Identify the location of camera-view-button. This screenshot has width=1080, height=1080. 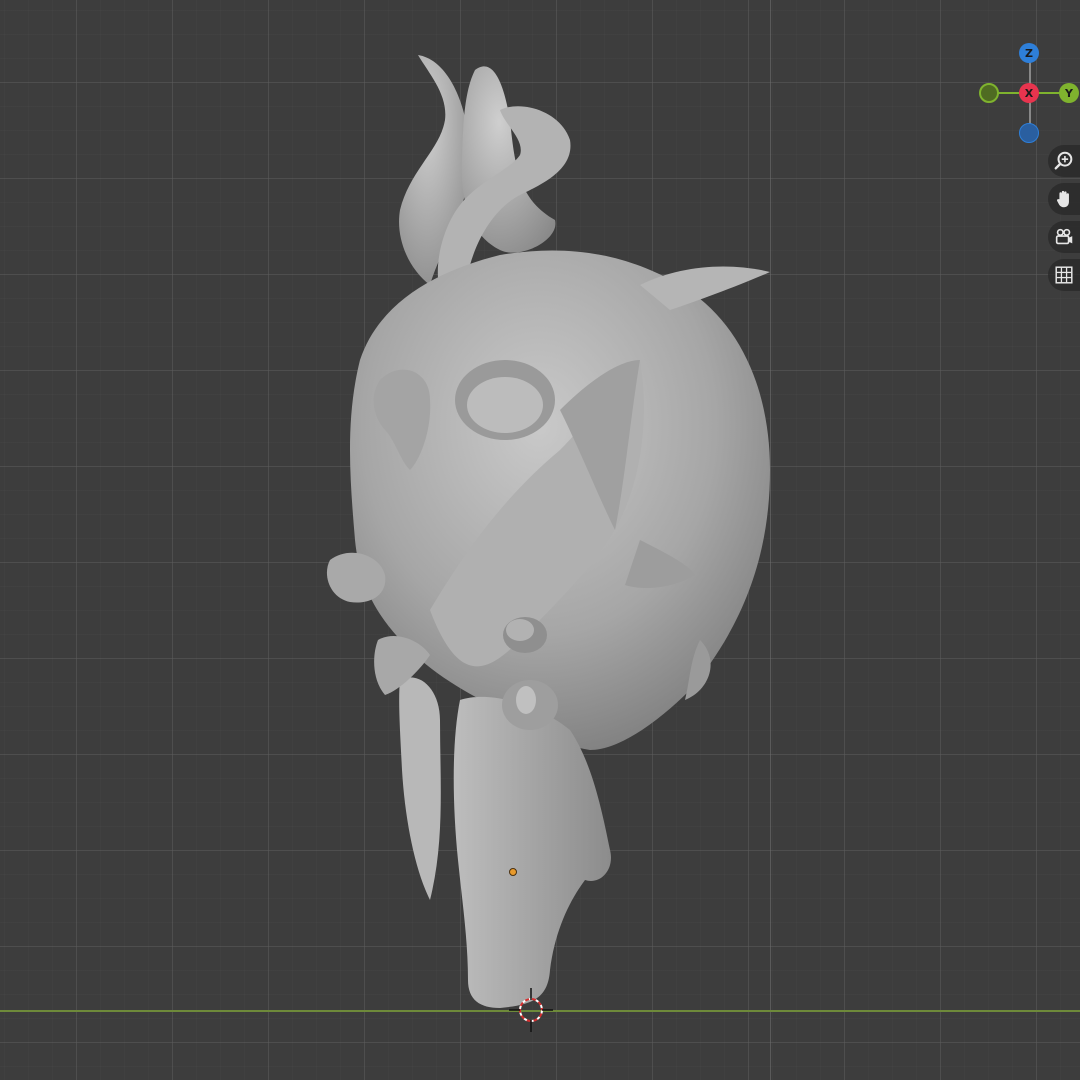
(1064, 237).